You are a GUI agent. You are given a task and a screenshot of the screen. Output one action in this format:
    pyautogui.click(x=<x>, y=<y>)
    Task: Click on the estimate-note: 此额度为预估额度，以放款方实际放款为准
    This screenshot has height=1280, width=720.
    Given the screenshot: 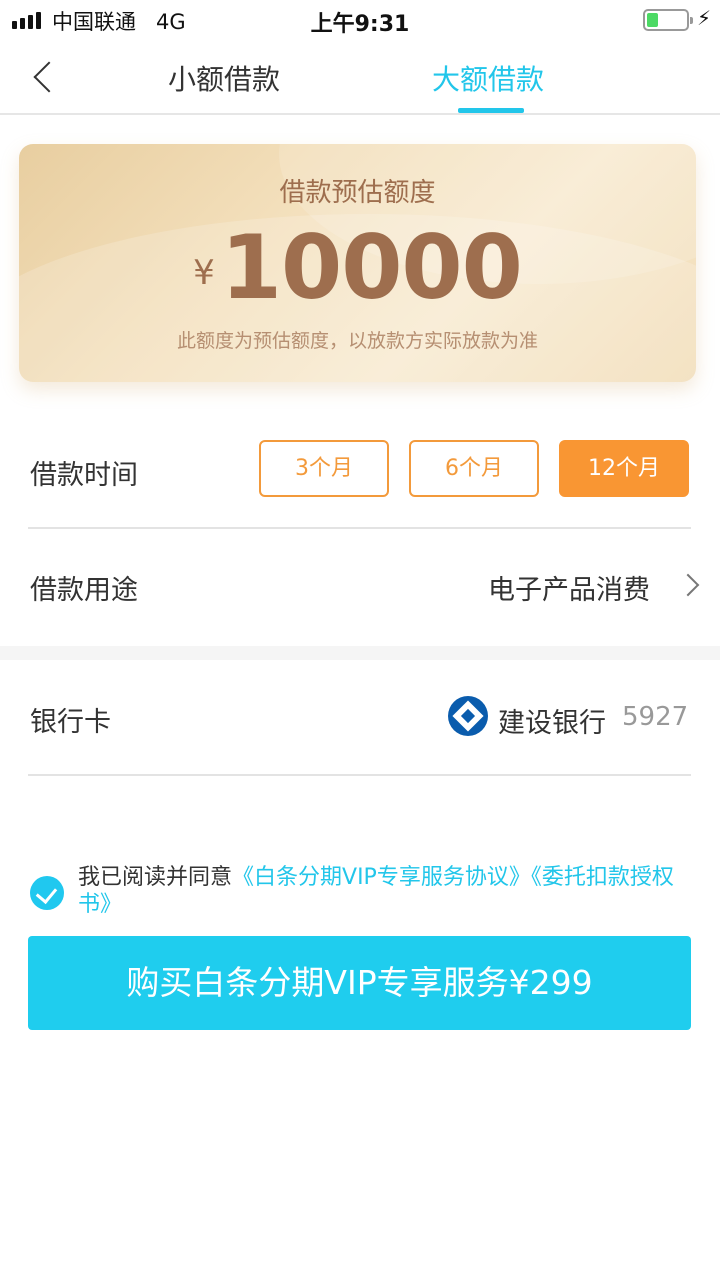 What is the action you would take?
    pyautogui.click(x=357, y=341)
    